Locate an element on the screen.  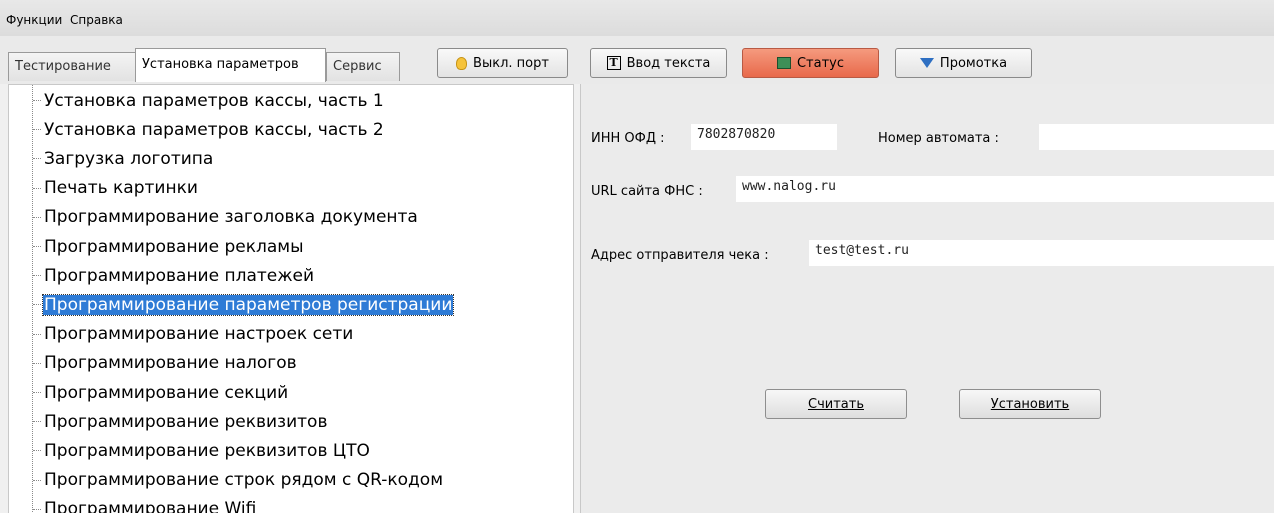
tree-item: Программирование секций is located at coordinates (161, 392).